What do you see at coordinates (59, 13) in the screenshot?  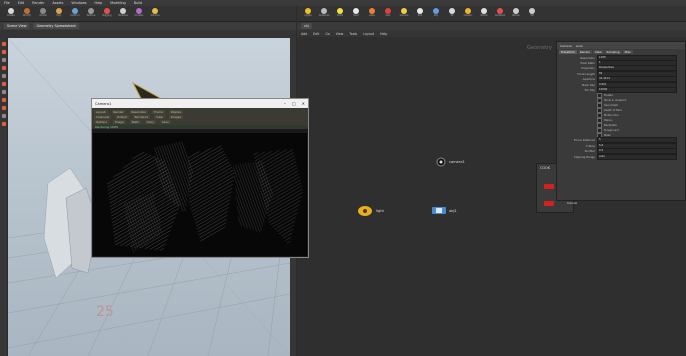 I see `shelf-tool: Poly` at bounding box center [59, 13].